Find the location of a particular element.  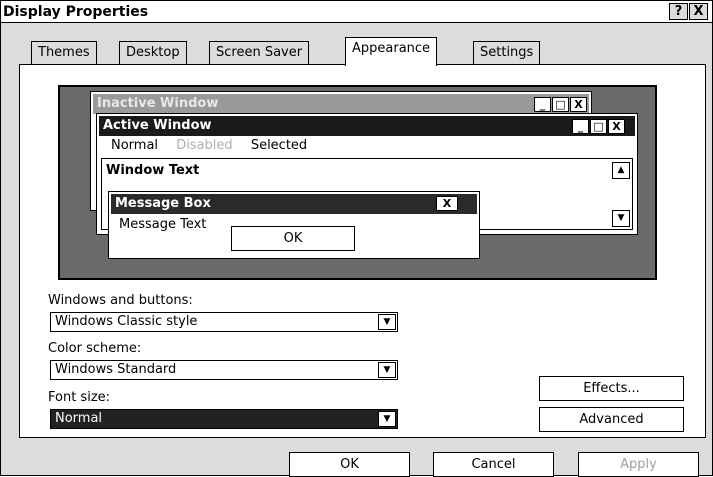

color-scheme-label: Color scheme: is located at coordinates (95, 348).